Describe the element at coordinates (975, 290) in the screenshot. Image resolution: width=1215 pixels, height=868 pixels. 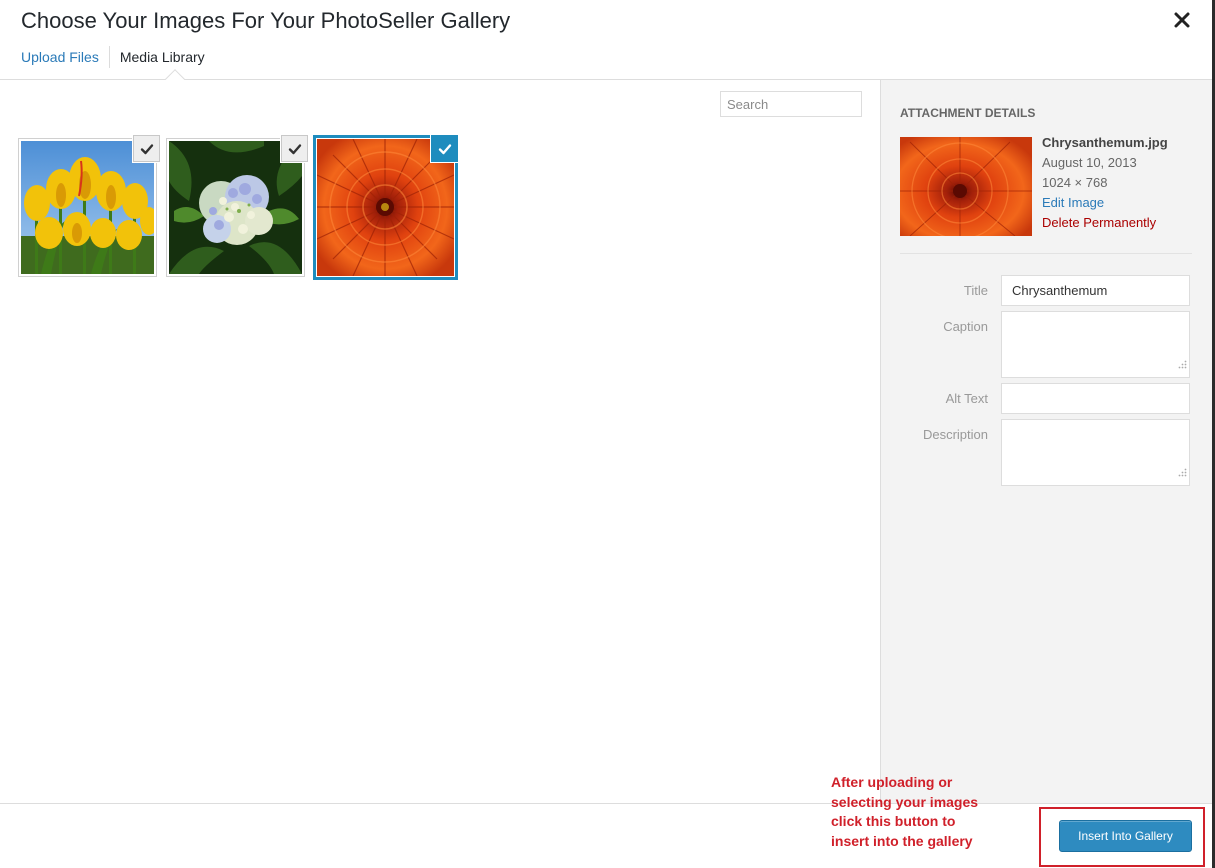
I see `title-label: Title` at that location.